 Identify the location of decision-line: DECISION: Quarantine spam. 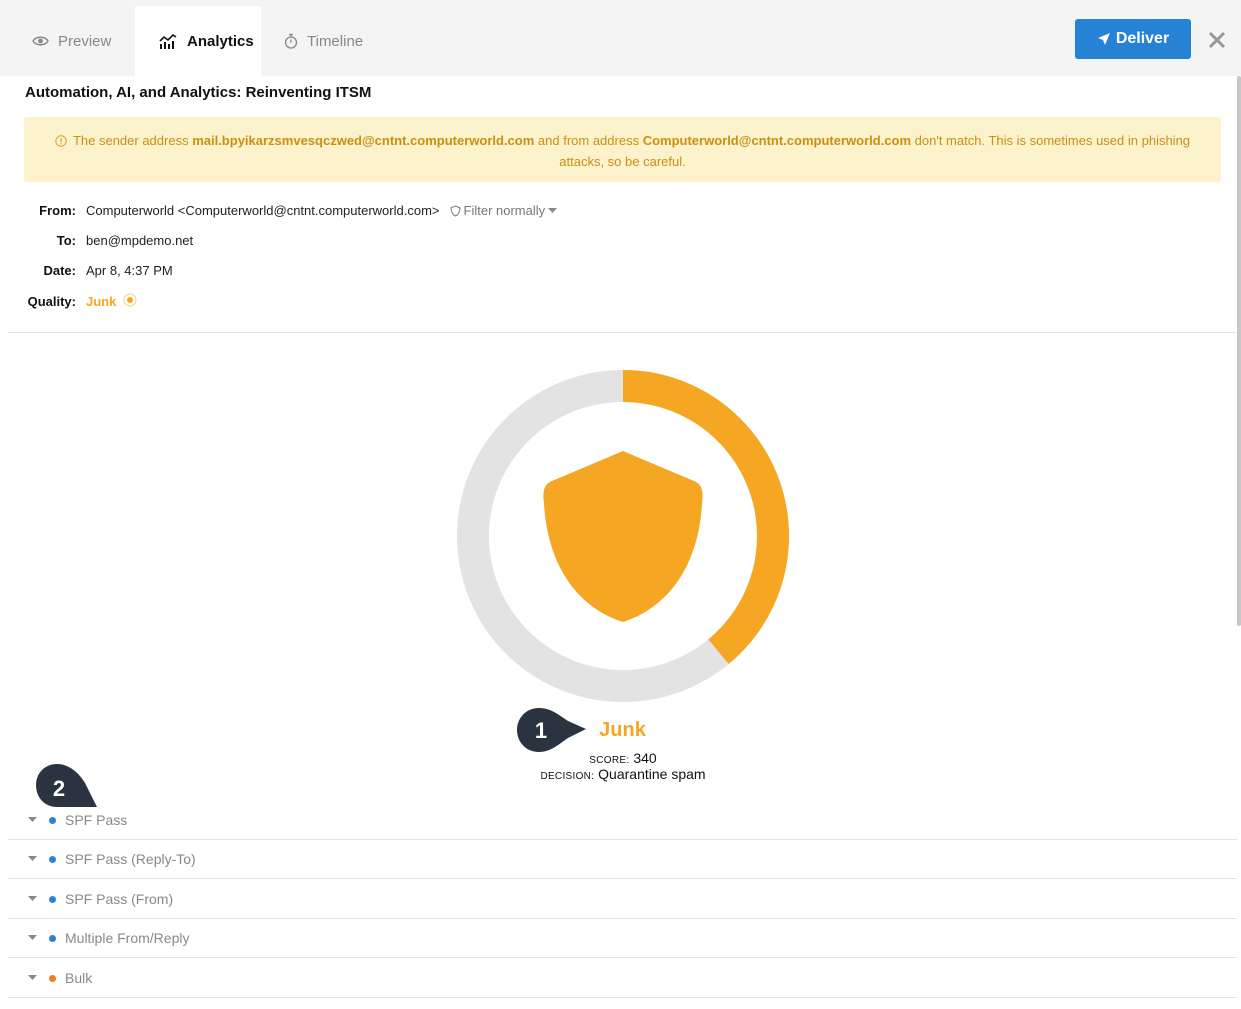
(623, 774).